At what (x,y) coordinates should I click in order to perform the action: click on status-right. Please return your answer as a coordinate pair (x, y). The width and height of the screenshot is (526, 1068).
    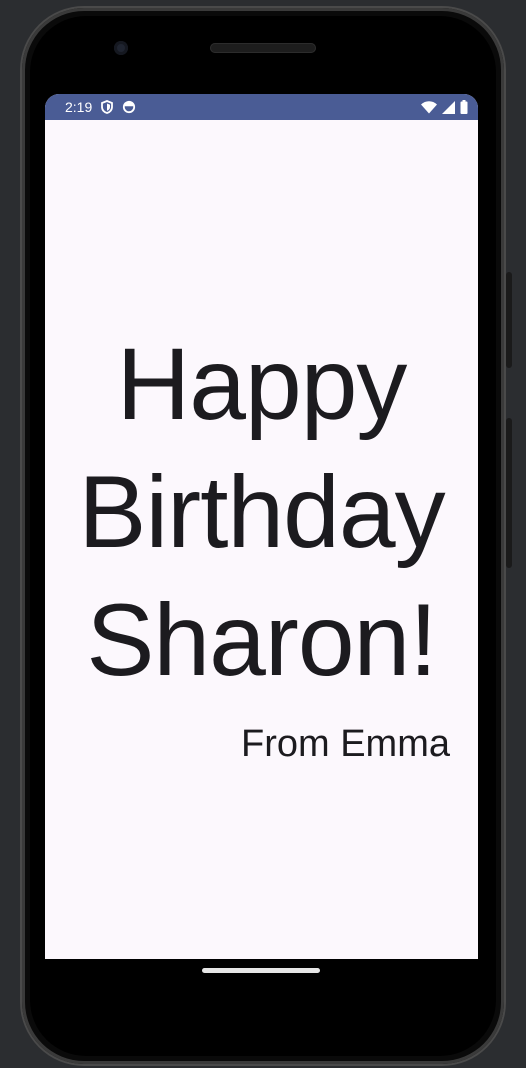
    Looking at the image, I should click on (444, 107).